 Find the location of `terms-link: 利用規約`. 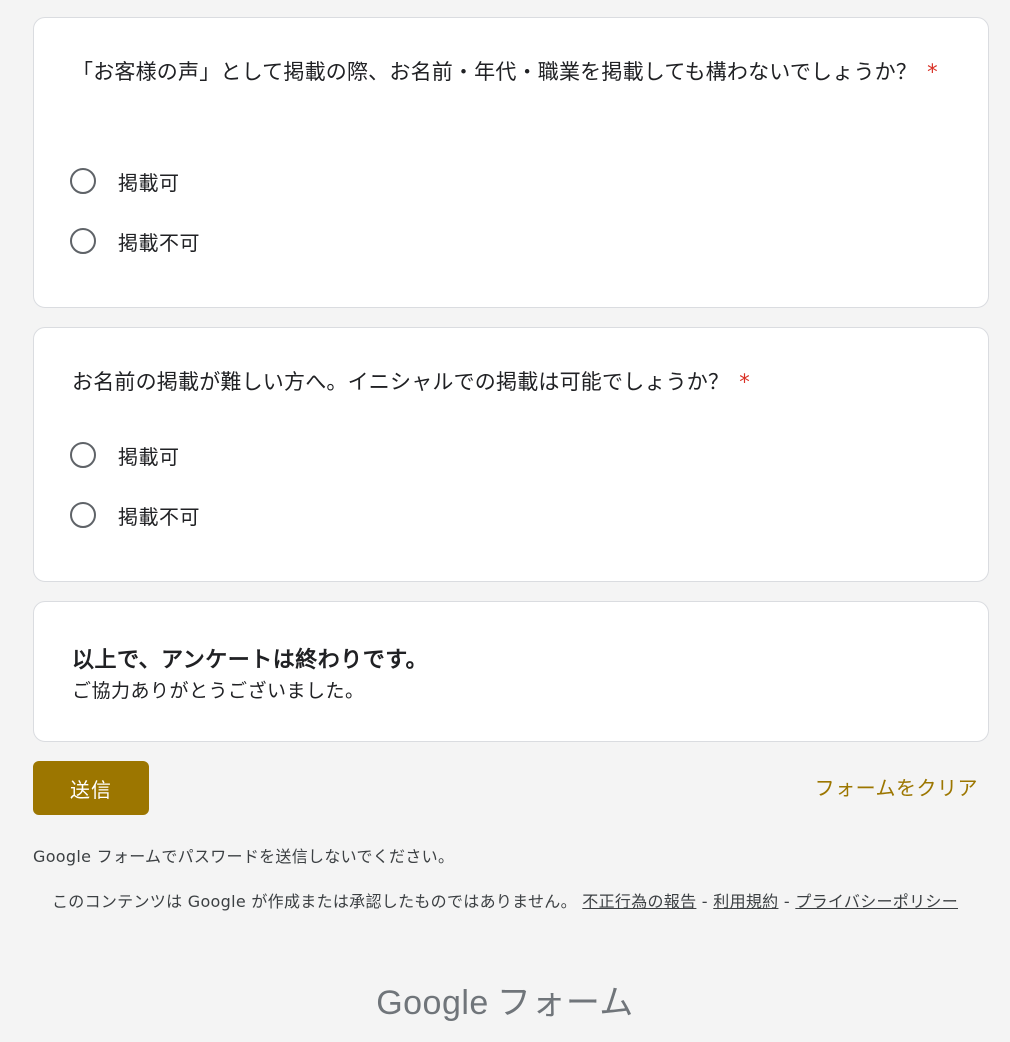

terms-link: 利用規約 is located at coordinates (745, 901).